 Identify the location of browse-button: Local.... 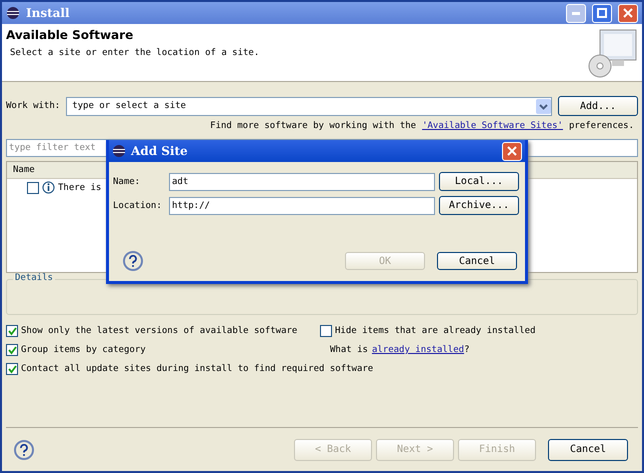
(479, 181).